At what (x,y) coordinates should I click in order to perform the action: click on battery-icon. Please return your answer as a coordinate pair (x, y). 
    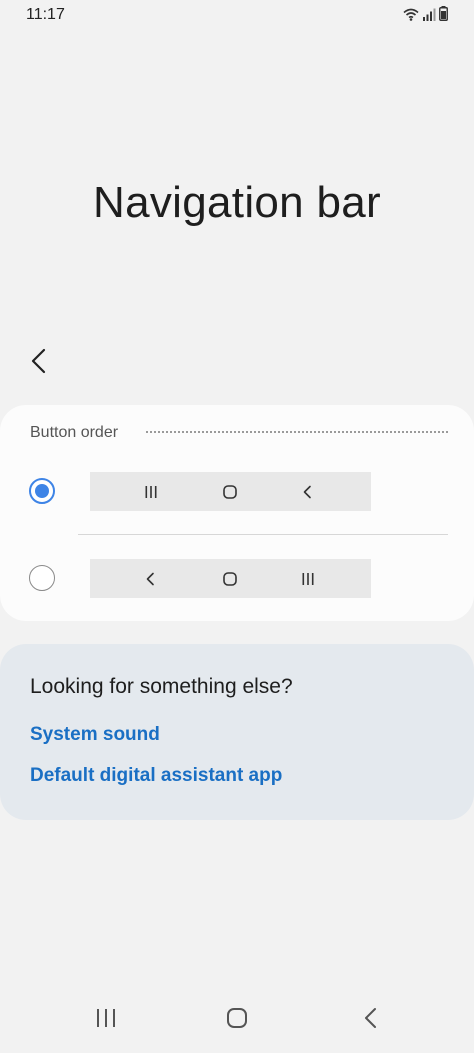
    Looking at the image, I should click on (443, 13).